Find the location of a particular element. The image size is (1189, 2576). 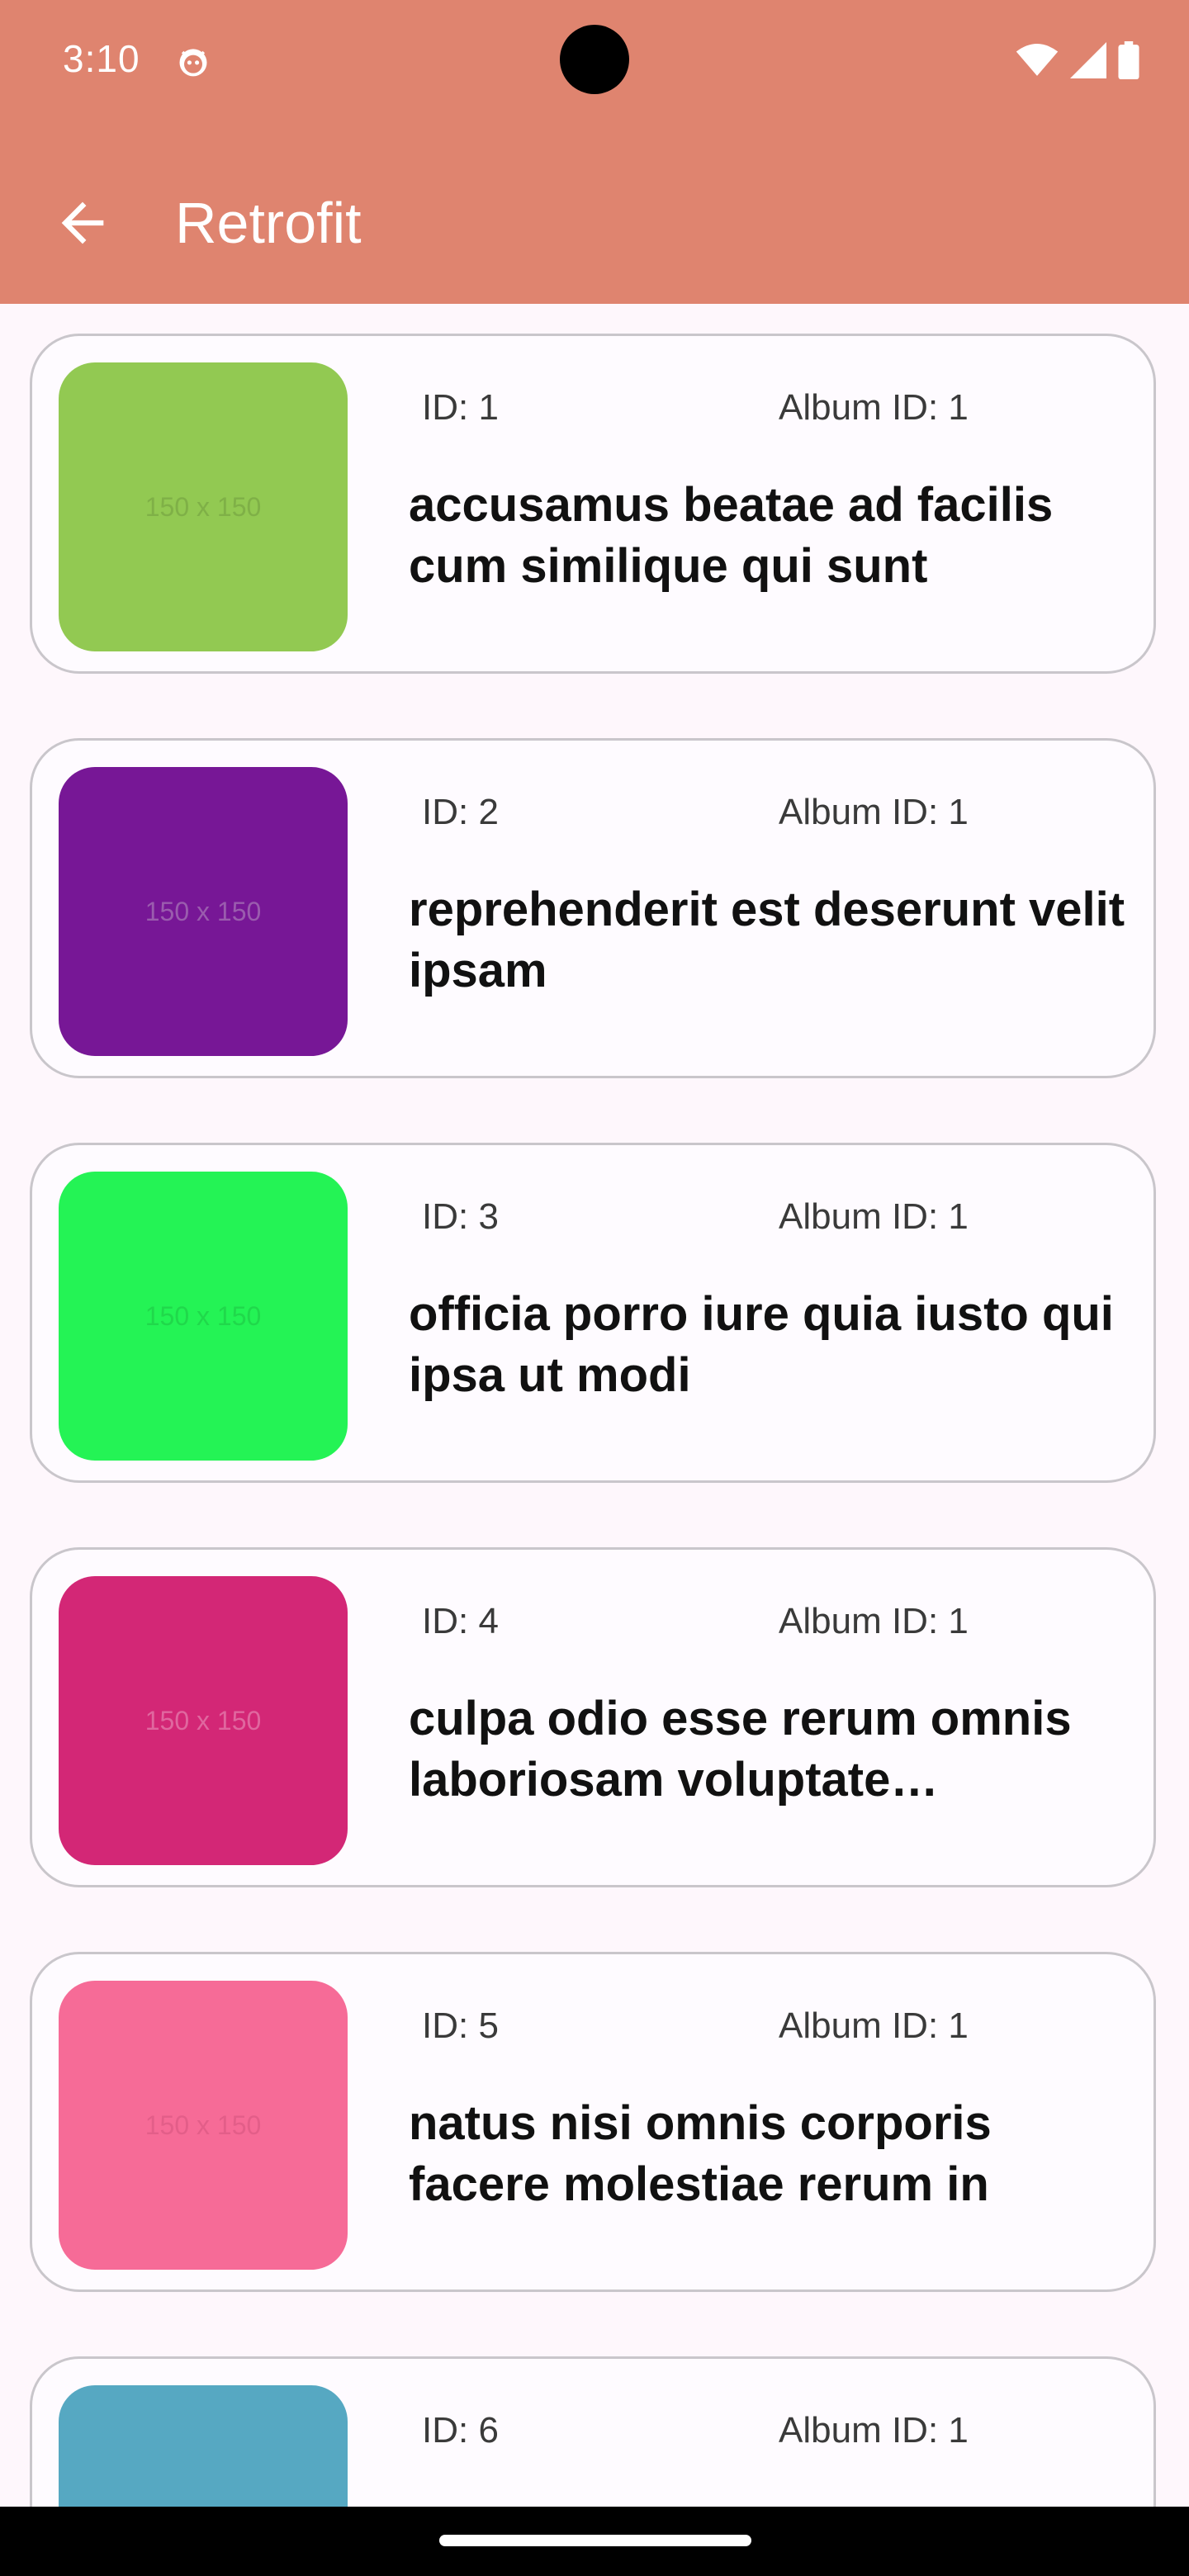

cellular-signal-icon is located at coordinates (1088, 60).